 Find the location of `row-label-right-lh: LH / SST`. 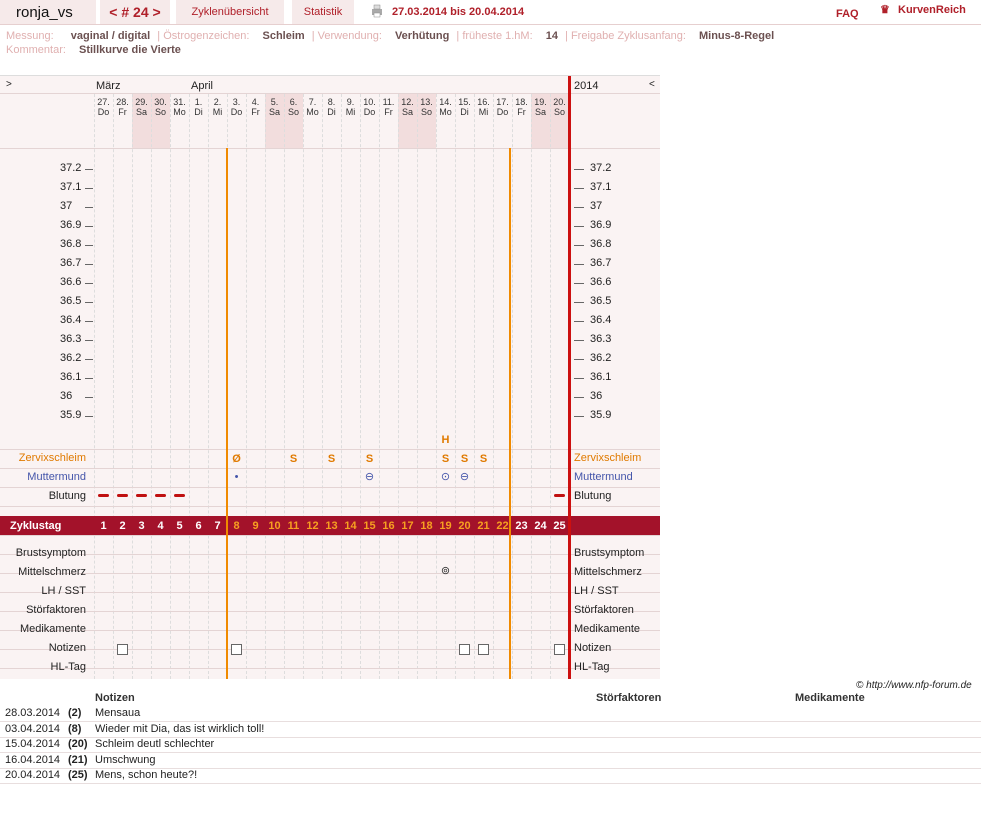

row-label-right-lh: LH / SST is located at coordinates (596, 591).